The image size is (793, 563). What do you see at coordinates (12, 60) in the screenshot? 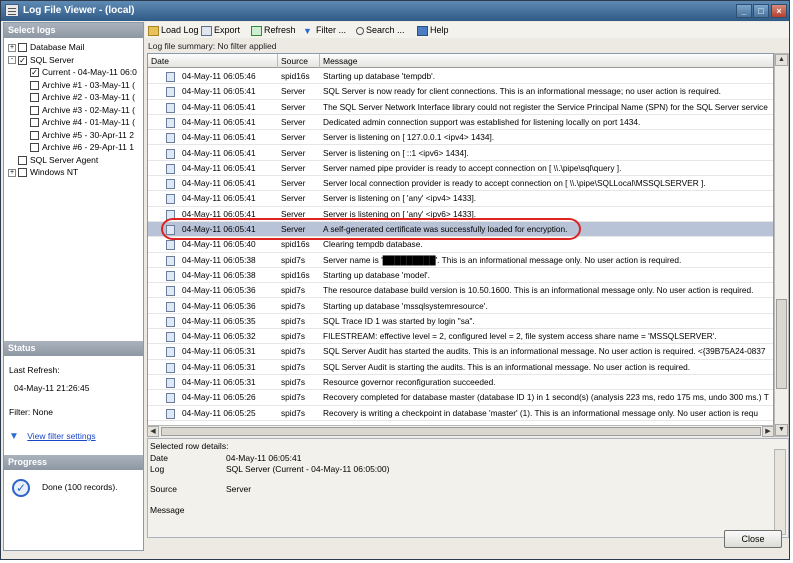
I see `collapse-icon: -` at bounding box center [12, 60].